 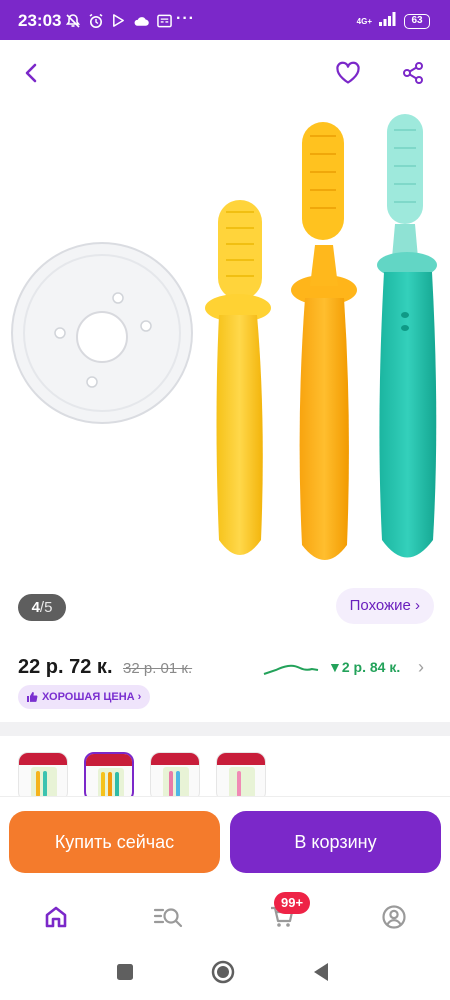 What do you see at coordinates (417, 21) in the screenshot?
I see `battery-level: 63` at bounding box center [417, 21].